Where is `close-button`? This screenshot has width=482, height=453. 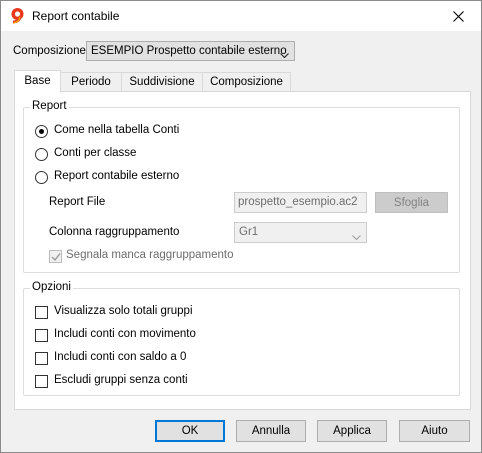
close-button is located at coordinates (458, 16).